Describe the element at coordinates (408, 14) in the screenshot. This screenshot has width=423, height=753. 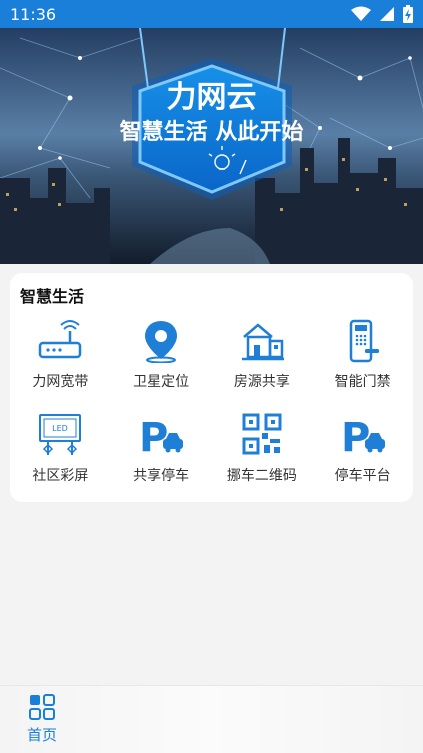
I see `battery-charging-icon` at that location.